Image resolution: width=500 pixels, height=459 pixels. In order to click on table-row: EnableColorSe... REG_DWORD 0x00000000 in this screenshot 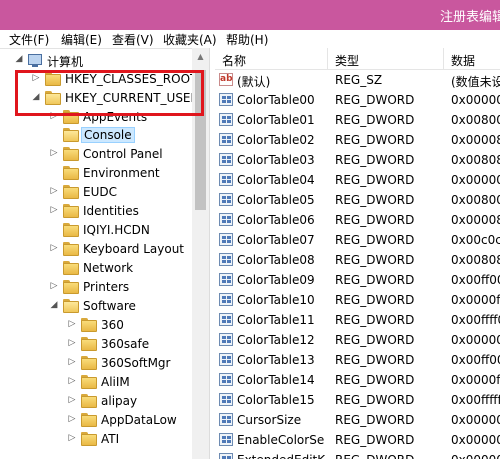, I will do `click(357, 440)`.